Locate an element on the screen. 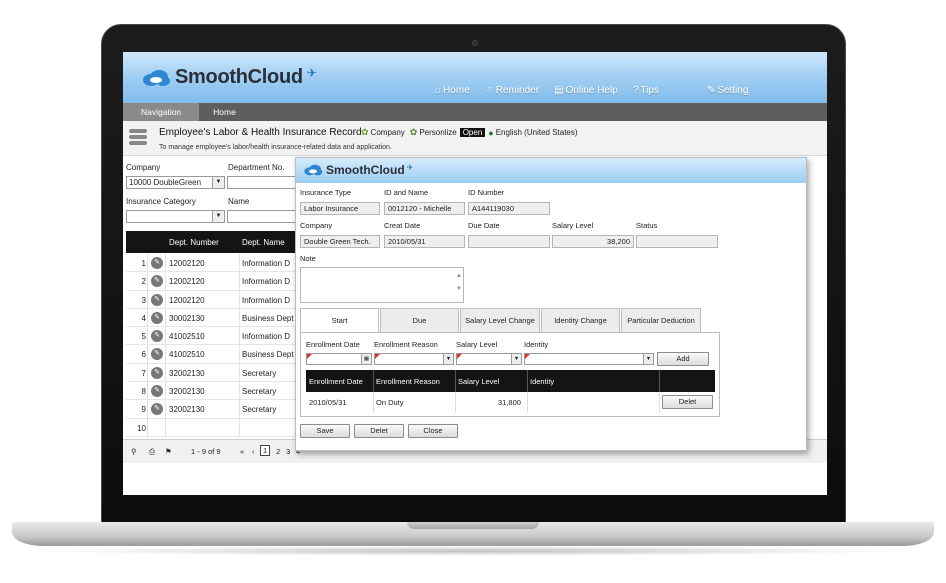  salary-level-select: ▼ is located at coordinates (489, 359).